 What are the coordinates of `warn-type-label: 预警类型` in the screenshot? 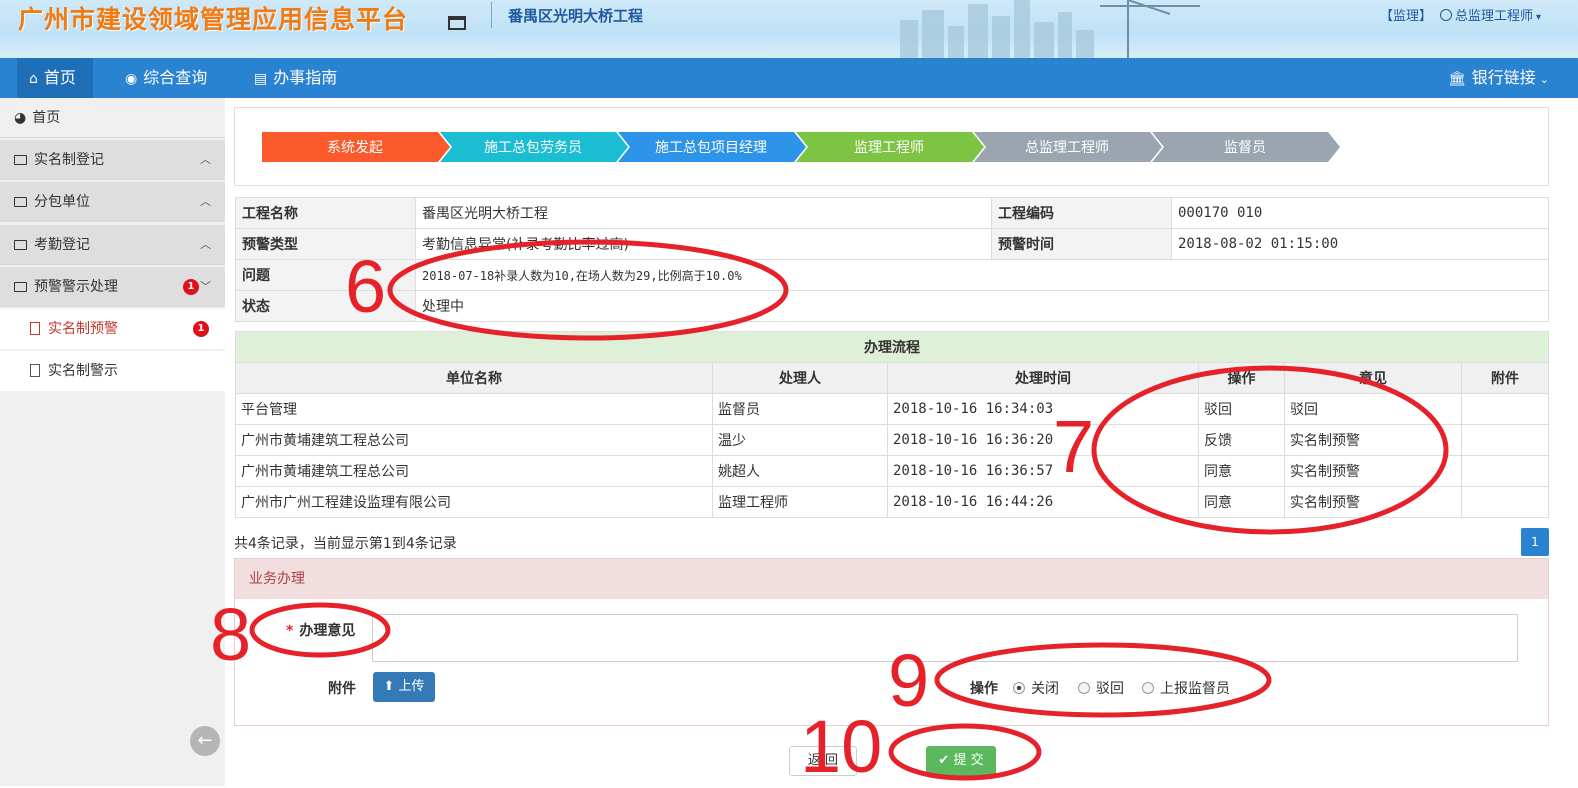 It's located at (325, 244).